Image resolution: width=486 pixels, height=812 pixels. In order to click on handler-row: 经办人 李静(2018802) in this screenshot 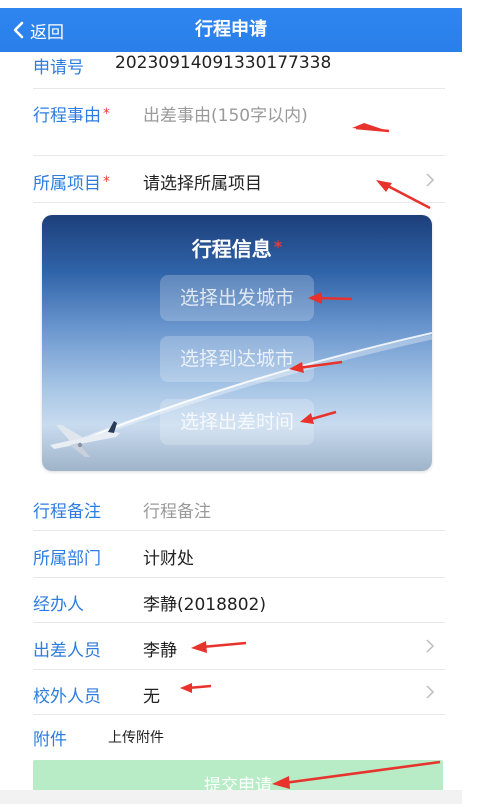, I will do `click(231, 600)`.